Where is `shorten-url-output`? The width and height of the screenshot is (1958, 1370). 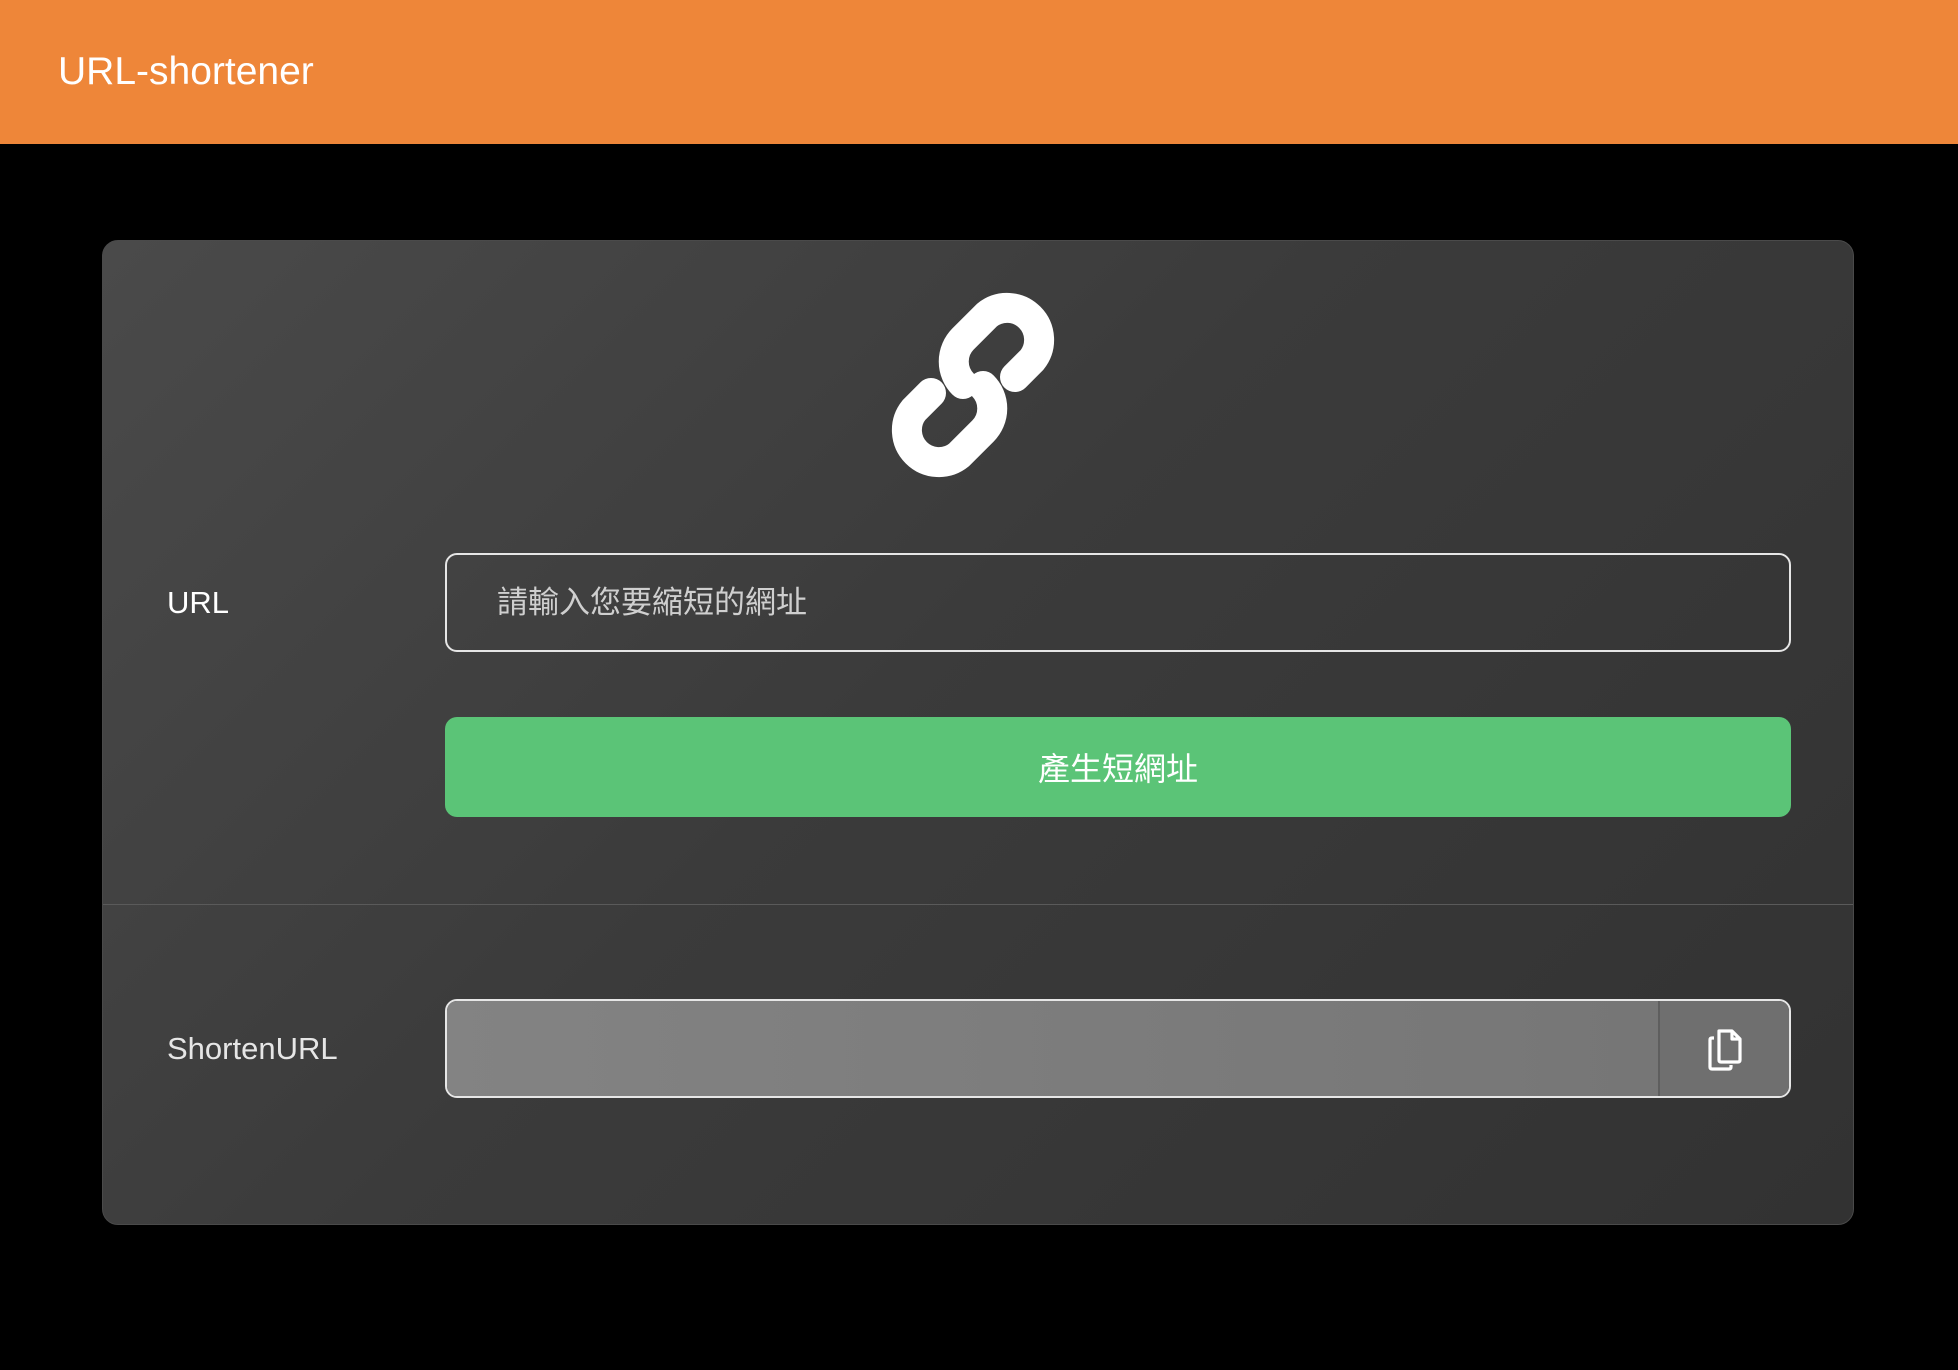
shorten-url-output is located at coordinates (1052, 1048).